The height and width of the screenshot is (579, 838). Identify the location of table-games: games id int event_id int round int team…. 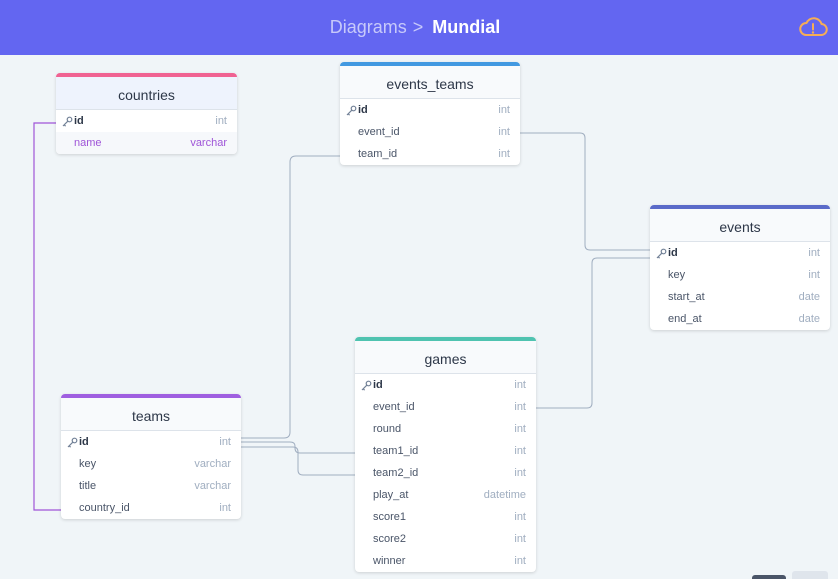
(445, 454).